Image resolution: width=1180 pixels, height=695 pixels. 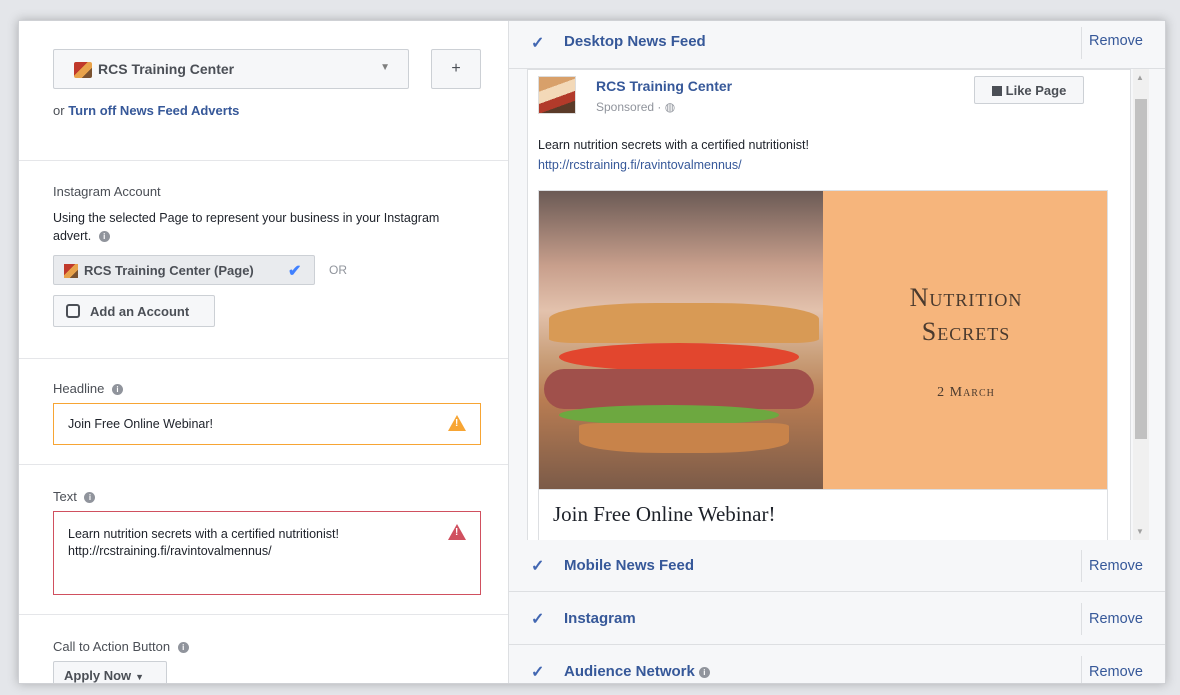 I want to click on scroll-down-icon: ▼, so click(x=1140, y=531).